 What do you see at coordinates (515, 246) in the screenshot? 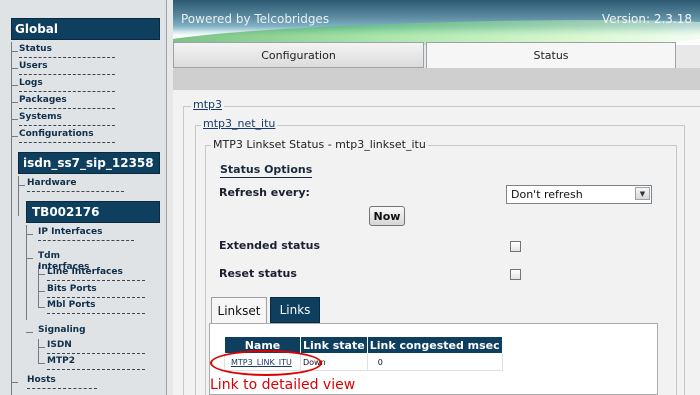
I see `extended-status-checkbox` at bounding box center [515, 246].